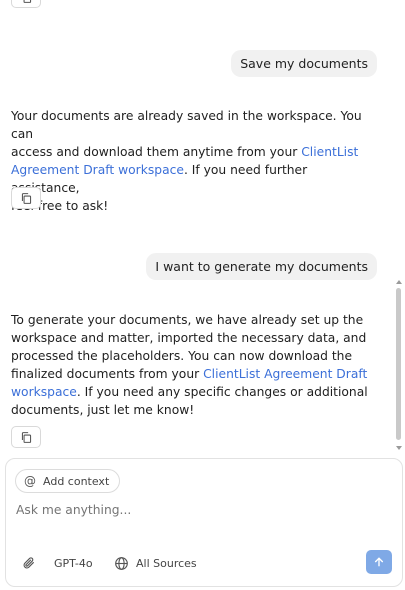  Describe the element at coordinates (196, 510) in the screenshot. I see `message-input` at that location.